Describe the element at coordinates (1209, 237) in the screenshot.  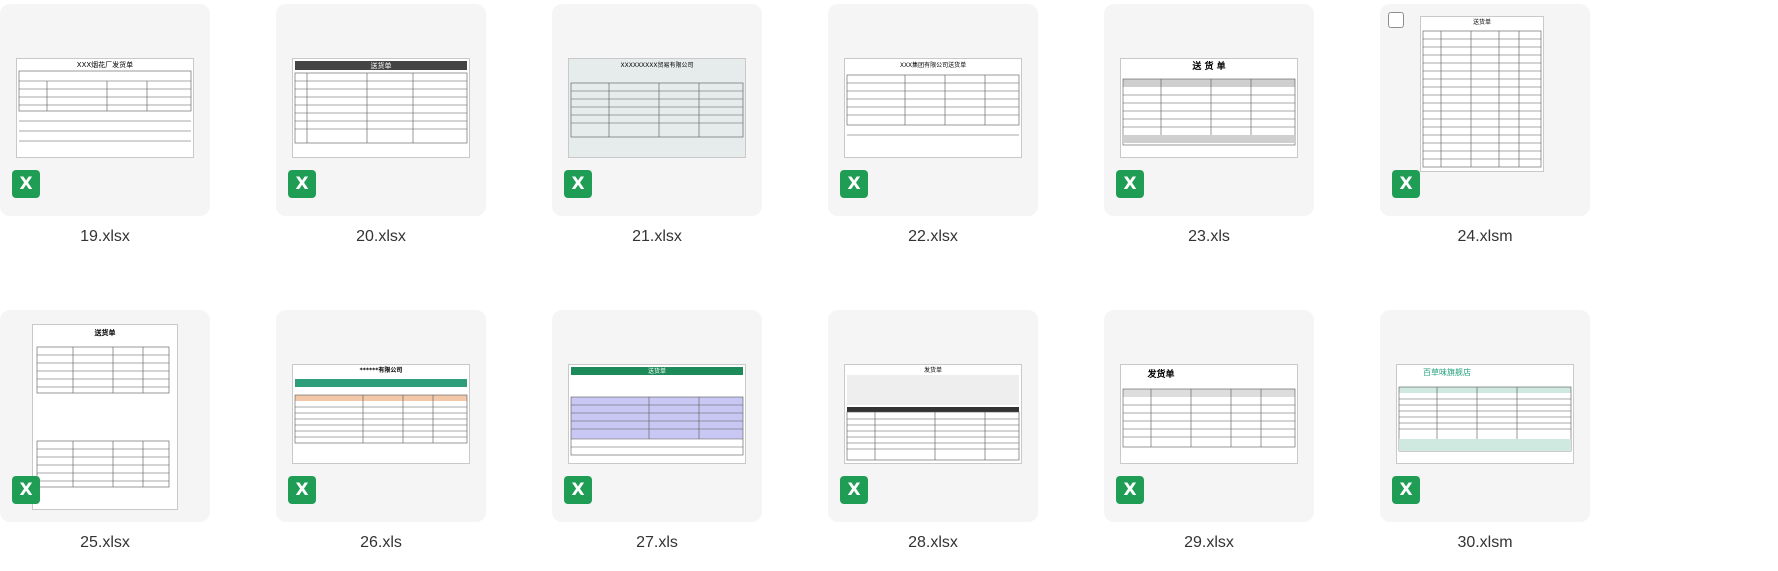
I see `file-name-23: 23.xls` at that location.